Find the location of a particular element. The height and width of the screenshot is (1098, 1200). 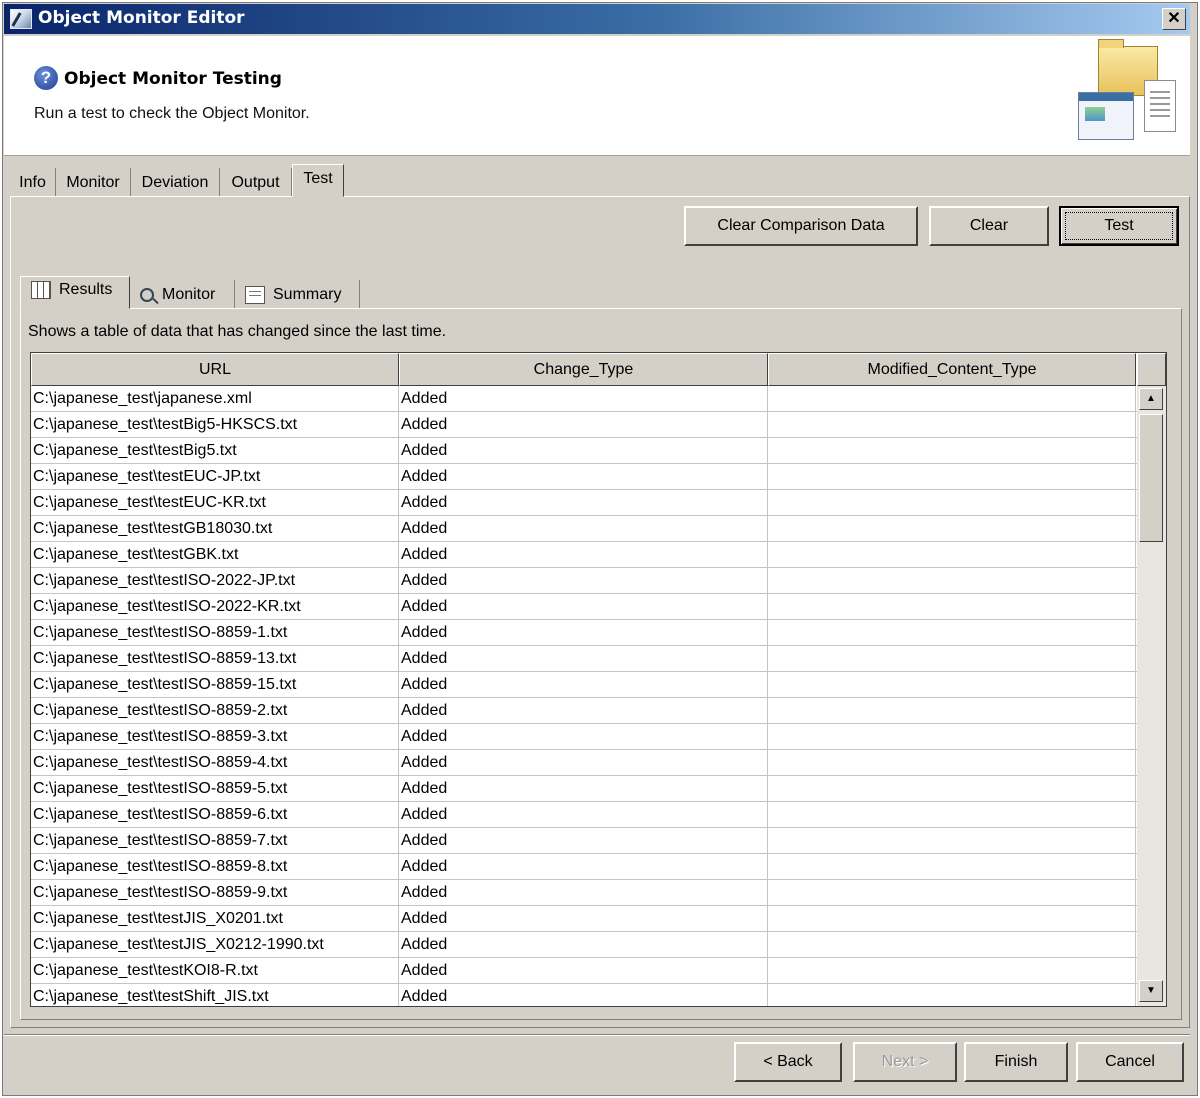

subtab-summary: Summary is located at coordinates (297, 294).